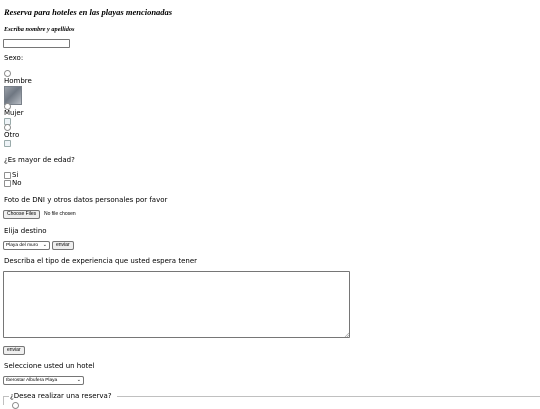  Describe the element at coordinates (25, 231) in the screenshot. I see `destination-label: Elija destino` at that location.